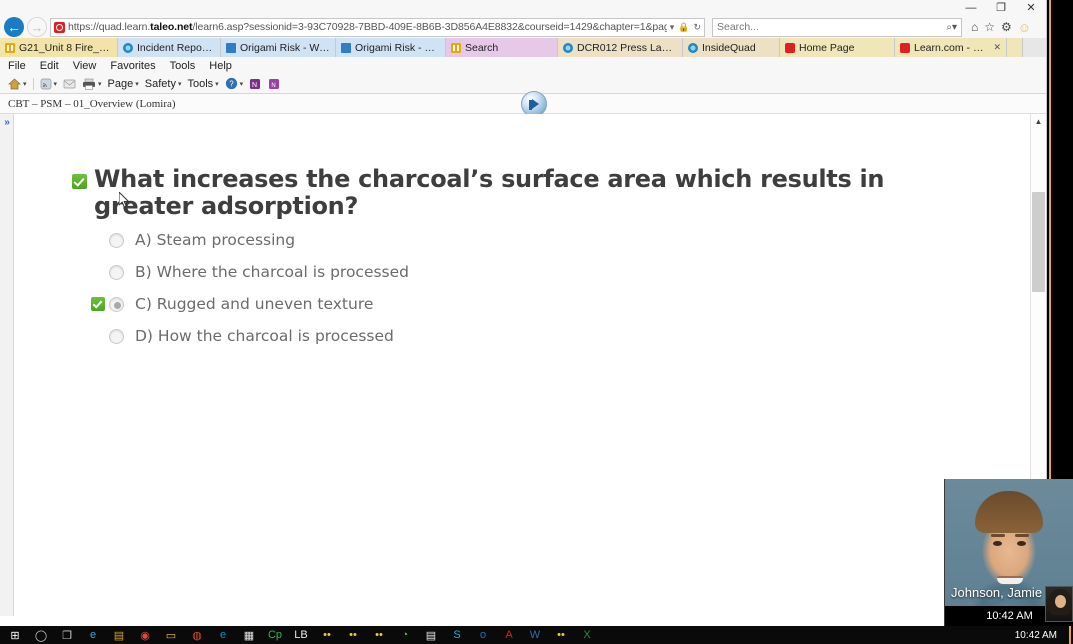 The width and height of the screenshot is (1073, 644). What do you see at coordinates (697, 27) in the screenshot?
I see `refresh-icon: ↻` at bounding box center [697, 27].